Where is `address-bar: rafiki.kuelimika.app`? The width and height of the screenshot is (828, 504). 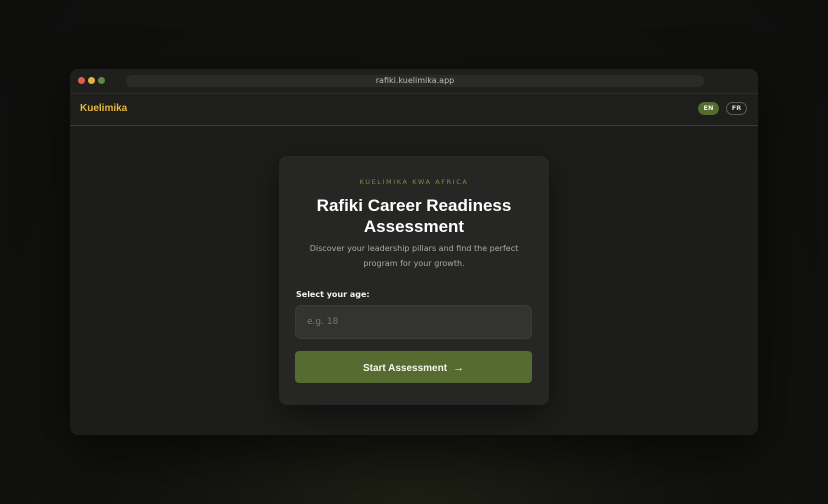
address-bar: rafiki.kuelimika.app is located at coordinates (415, 81).